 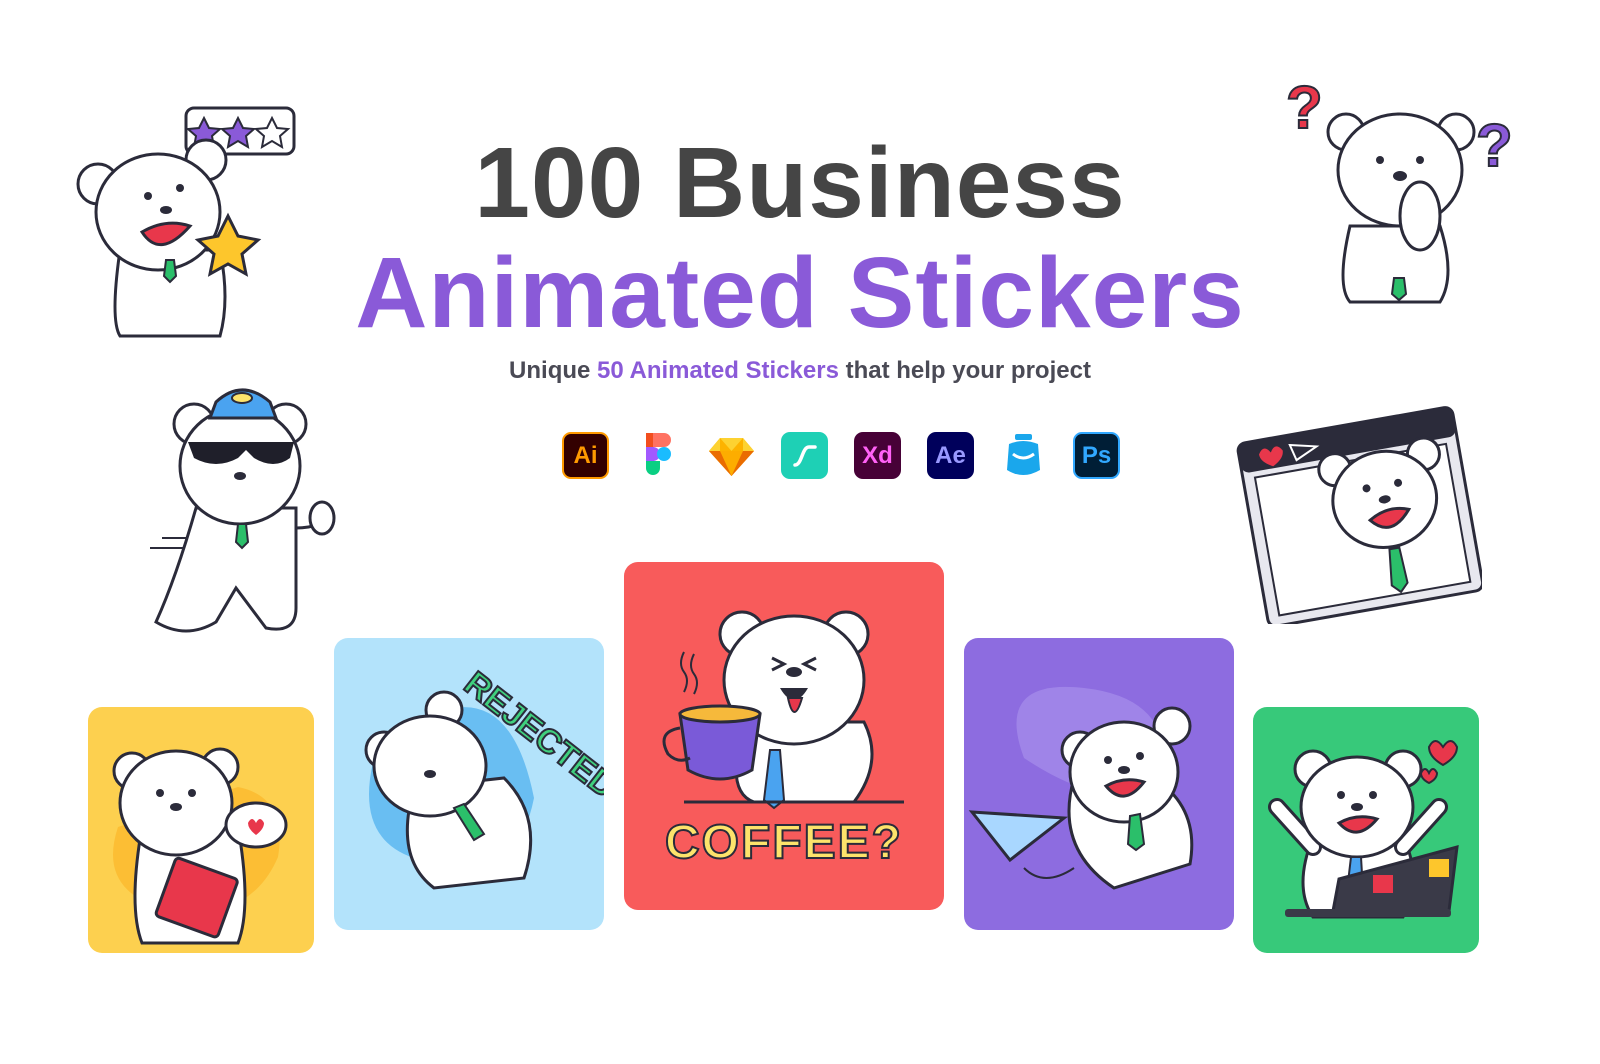 I want to click on bear-plane-sticker, so click(x=1081, y=788).